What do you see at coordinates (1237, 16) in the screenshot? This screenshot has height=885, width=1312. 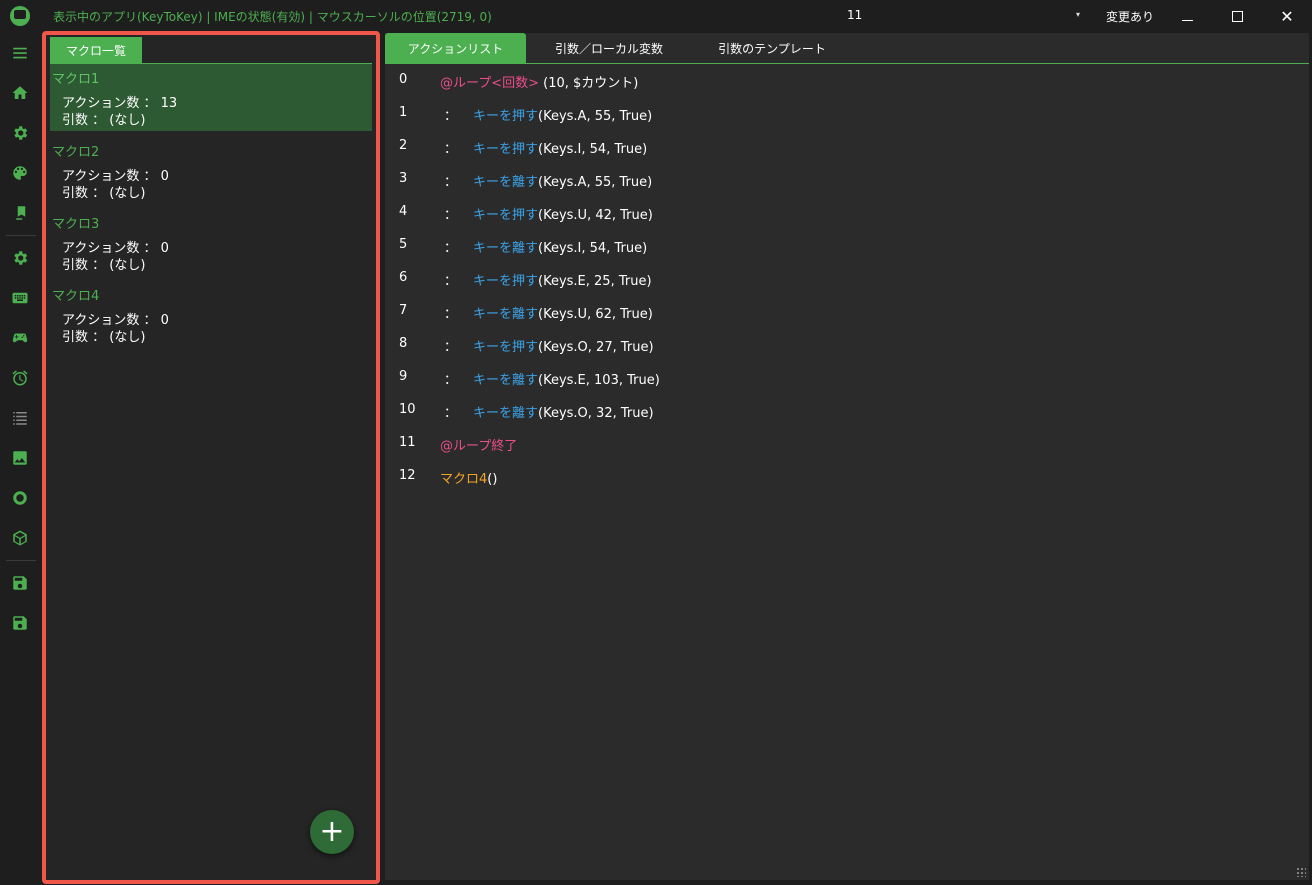 I see `maximize-button` at bounding box center [1237, 16].